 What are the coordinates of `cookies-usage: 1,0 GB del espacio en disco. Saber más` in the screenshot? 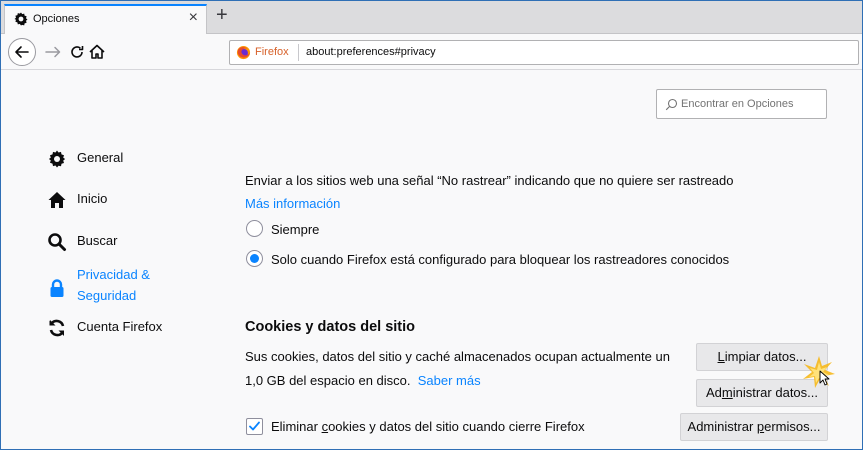 It's located at (363, 380).